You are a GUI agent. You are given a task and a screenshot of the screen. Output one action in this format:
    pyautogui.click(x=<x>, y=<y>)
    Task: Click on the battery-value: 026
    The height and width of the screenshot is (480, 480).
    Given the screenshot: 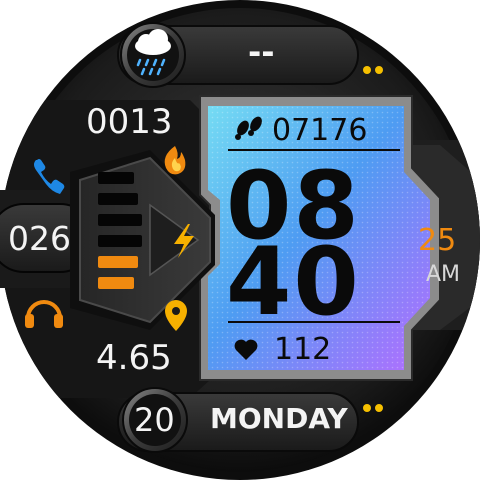 What is the action you would take?
    pyautogui.click(x=39, y=238)
    